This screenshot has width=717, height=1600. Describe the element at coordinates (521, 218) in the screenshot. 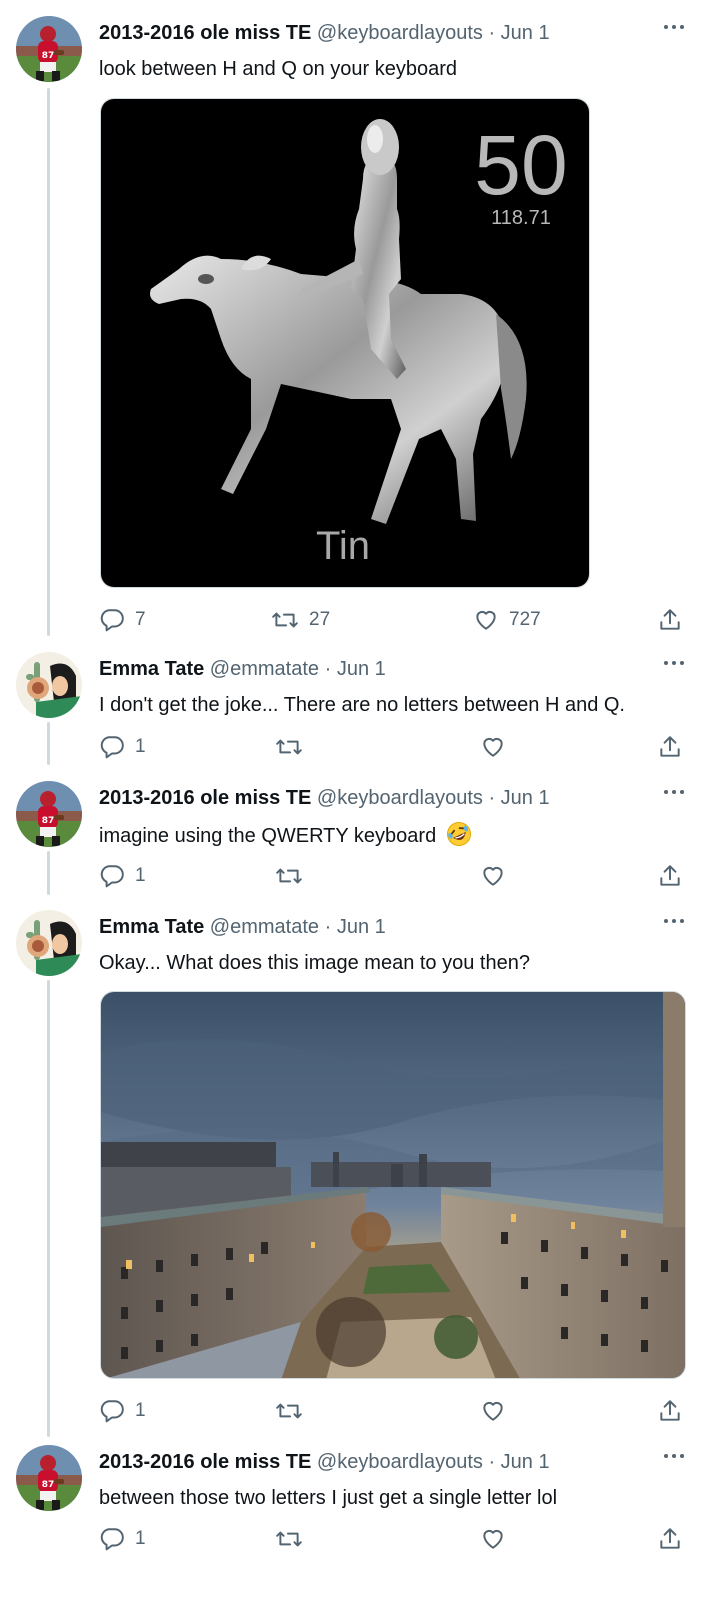

I see `atomic-weight: 118.71` at that location.